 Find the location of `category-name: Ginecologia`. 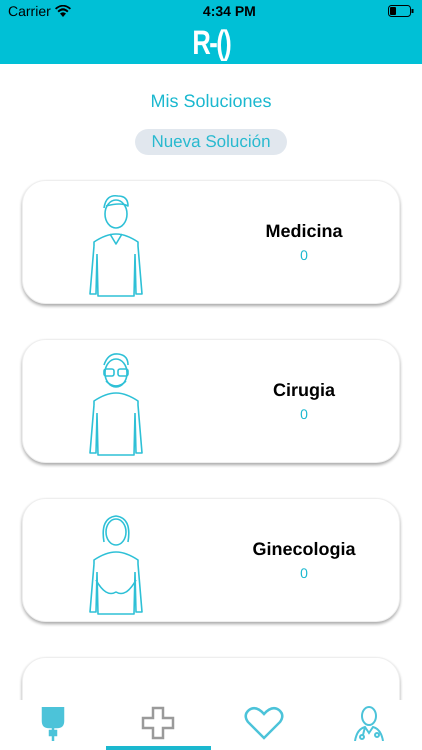

category-name: Ginecologia is located at coordinates (304, 549).